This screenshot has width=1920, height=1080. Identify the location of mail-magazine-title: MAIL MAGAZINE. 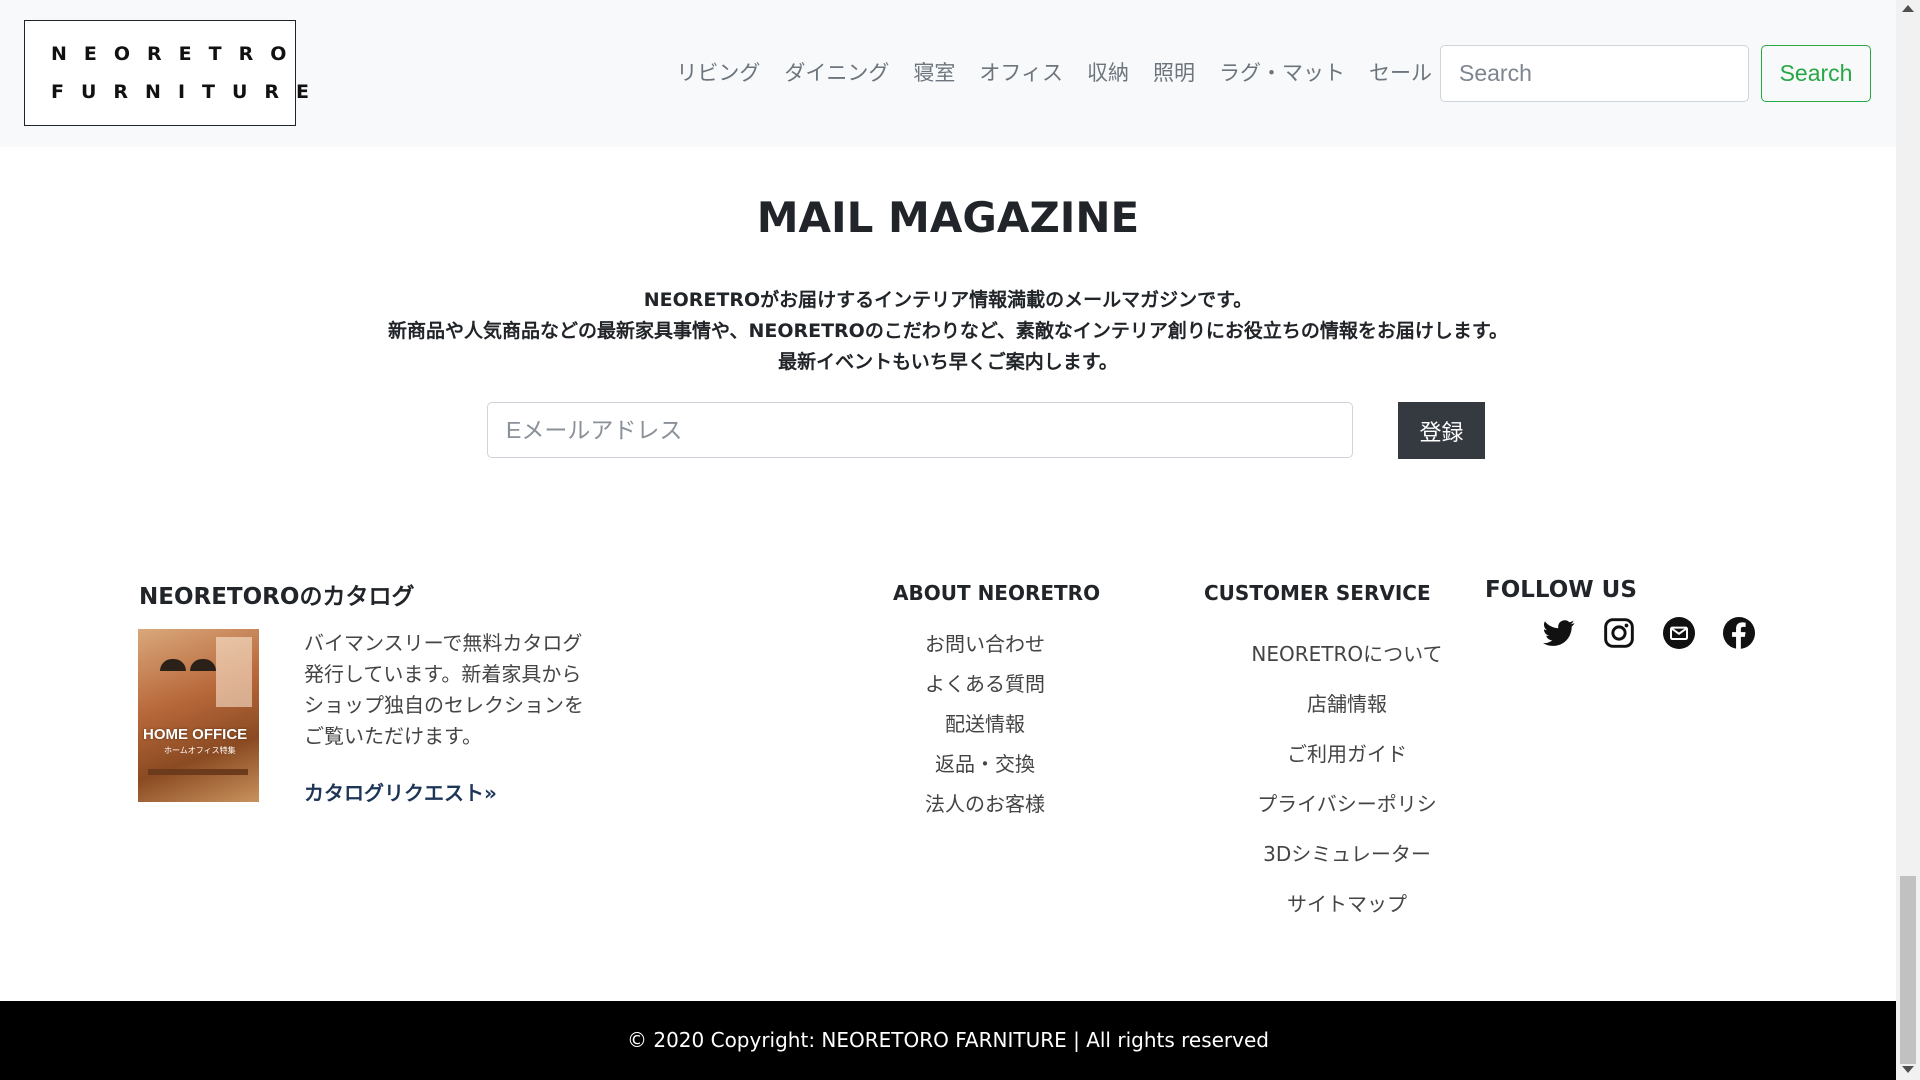
(948, 217).